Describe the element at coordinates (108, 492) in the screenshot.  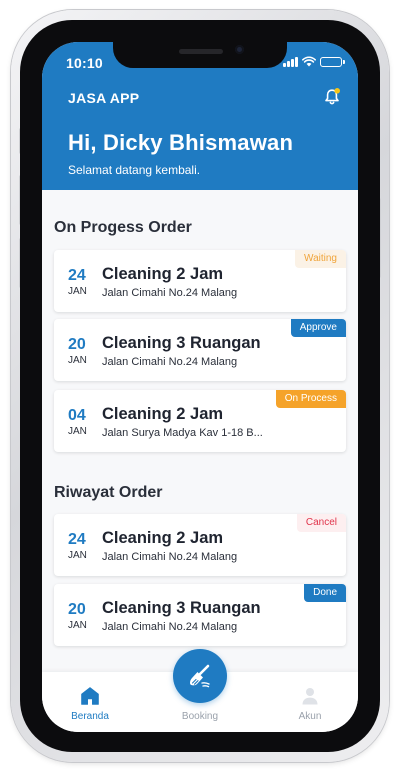
I see `section-title-history: Riwayat Order` at that location.